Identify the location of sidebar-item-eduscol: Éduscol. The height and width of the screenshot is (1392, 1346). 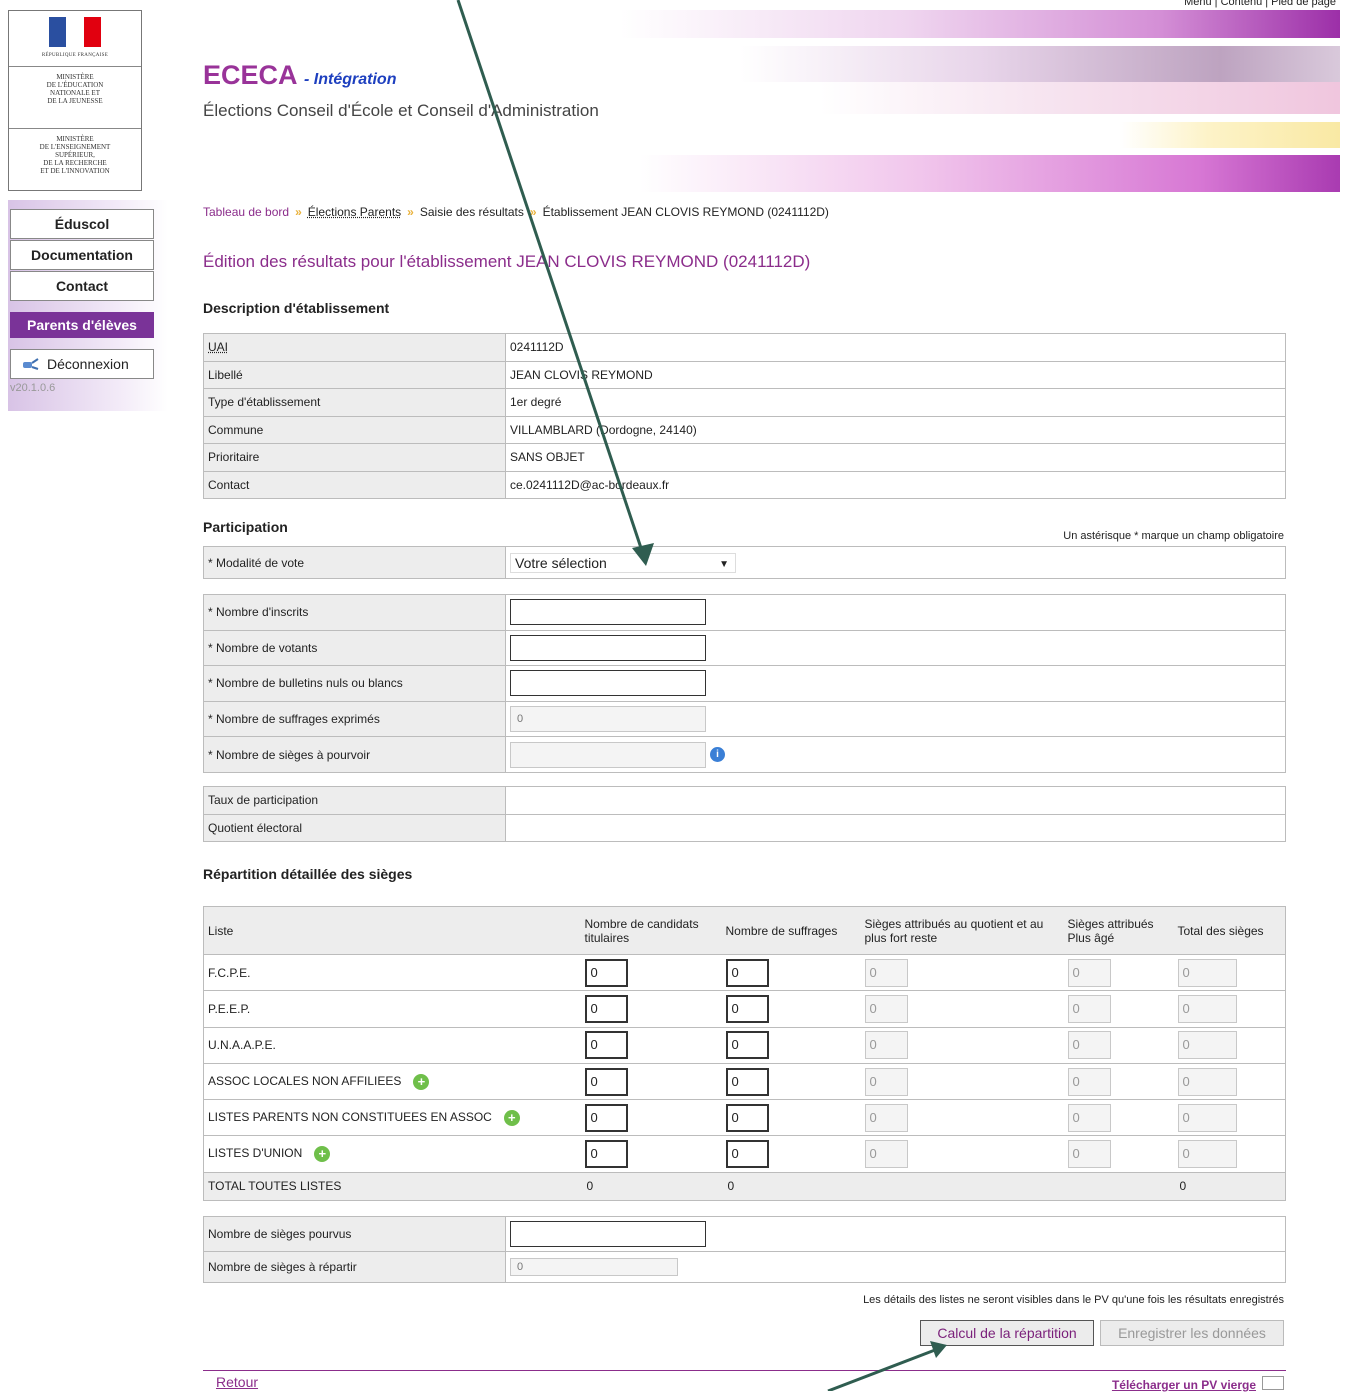
(82, 224).